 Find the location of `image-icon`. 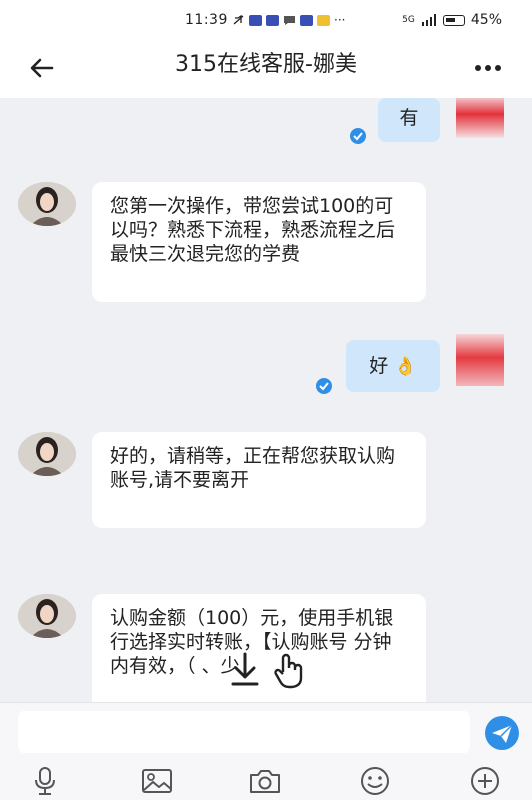

image-icon is located at coordinates (157, 781).